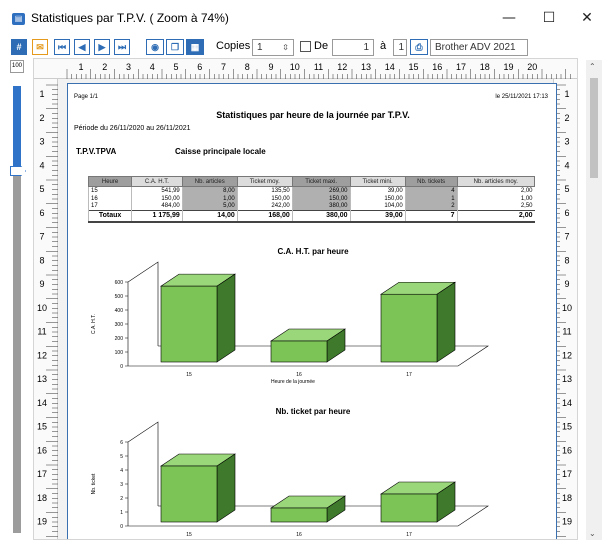  Describe the element at coordinates (318, 70) in the screenshot. I see `ruler-ticks: 1 2 3 4 5 6 7 8 9 10 11 12 13 14 15 16 17 18 19 20` at that location.